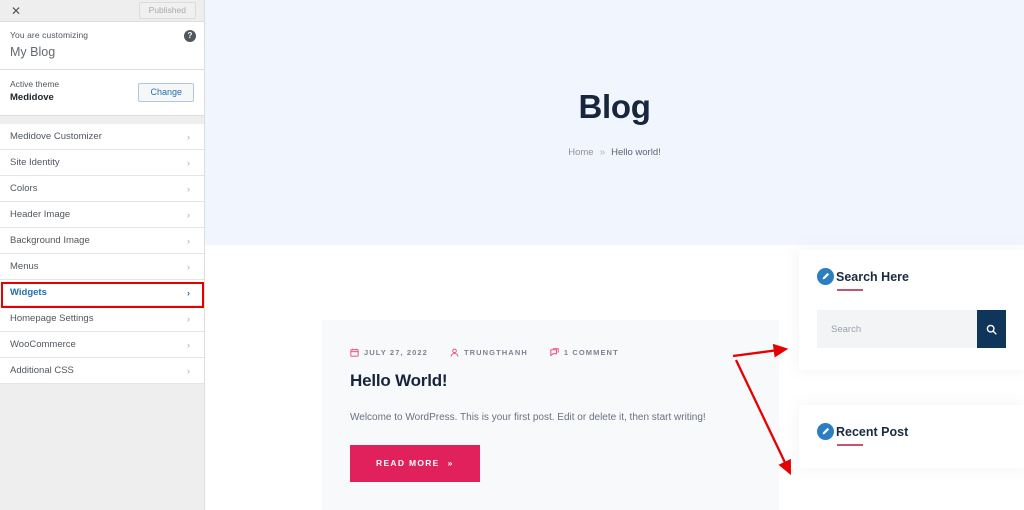 This screenshot has width=1024, height=510. Describe the element at coordinates (102, 267) in the screenshot. I see `sidebar-item-menus: Menus ›` at that location.